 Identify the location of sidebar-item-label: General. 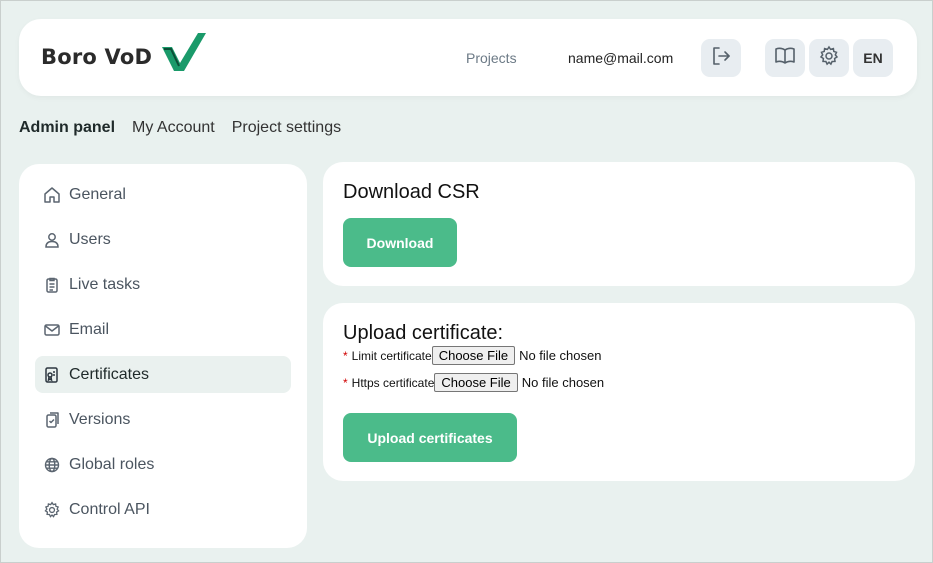
(97, 194).